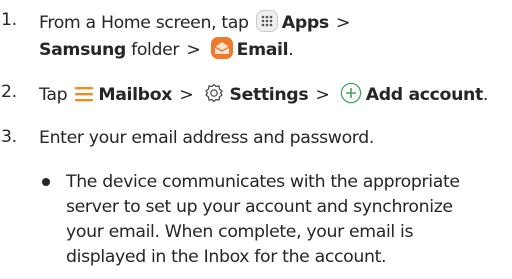 This screenshot has width=512, height=279. I want to click on samsung-label: Samsung, so click(82, 50).